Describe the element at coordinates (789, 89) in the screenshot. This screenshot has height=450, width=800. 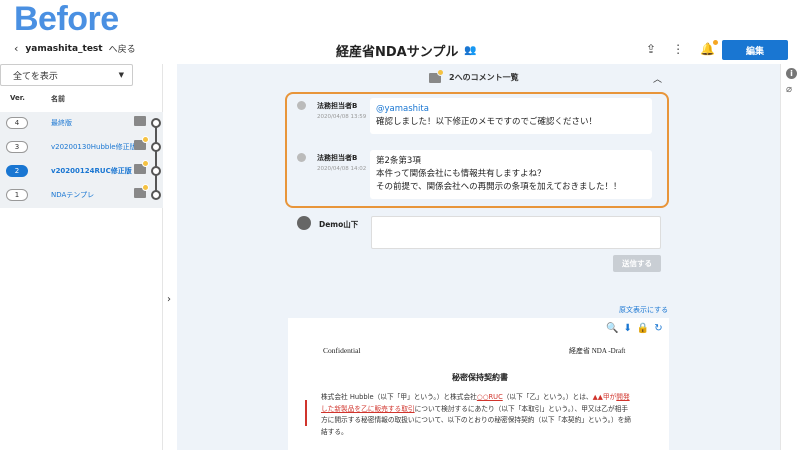
I see `attachment-icon: ⌀` at that location.